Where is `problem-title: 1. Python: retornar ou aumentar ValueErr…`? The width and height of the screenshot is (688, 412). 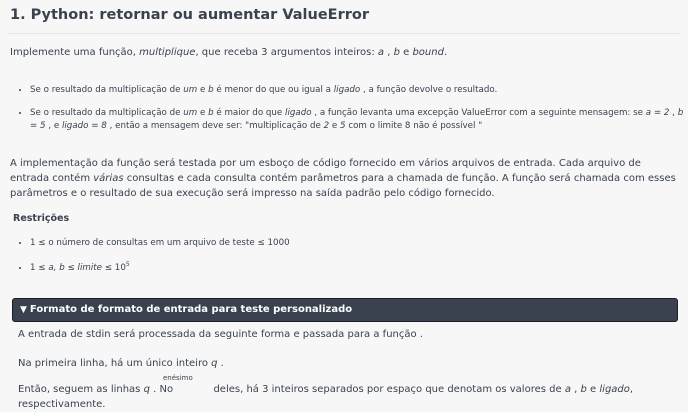 problem-title: 1. Python: retornar ou aumentar ValueErr… is located at coordinates (189, 15).